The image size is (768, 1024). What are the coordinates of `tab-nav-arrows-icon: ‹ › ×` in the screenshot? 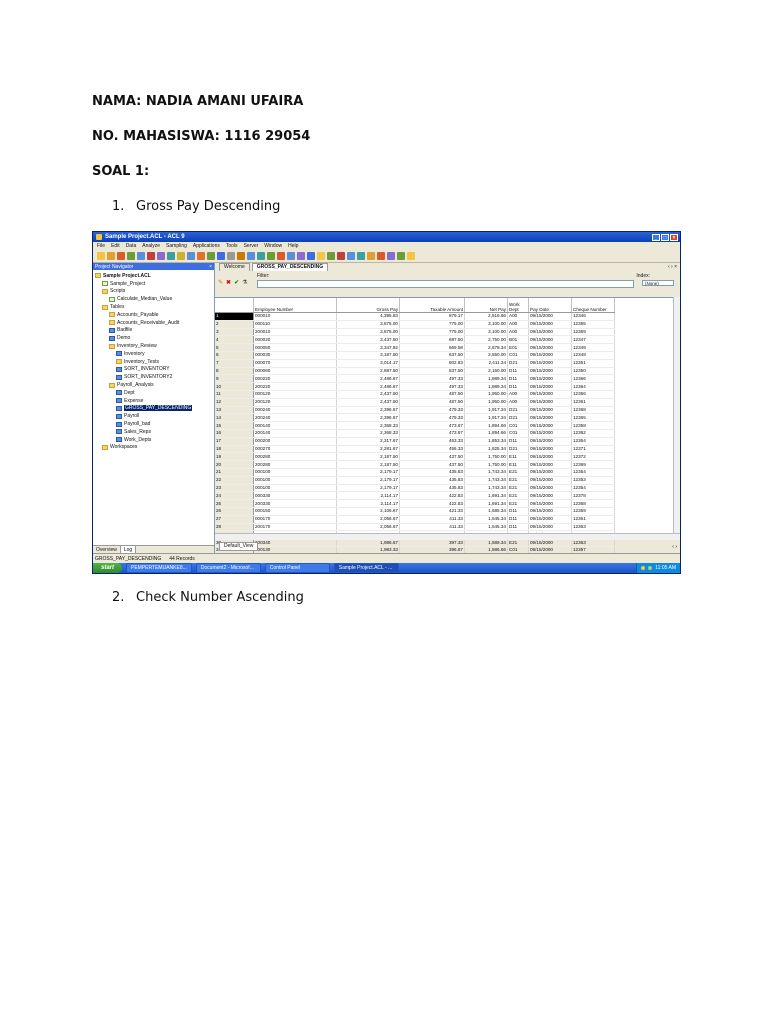 It's located at (674, 267).